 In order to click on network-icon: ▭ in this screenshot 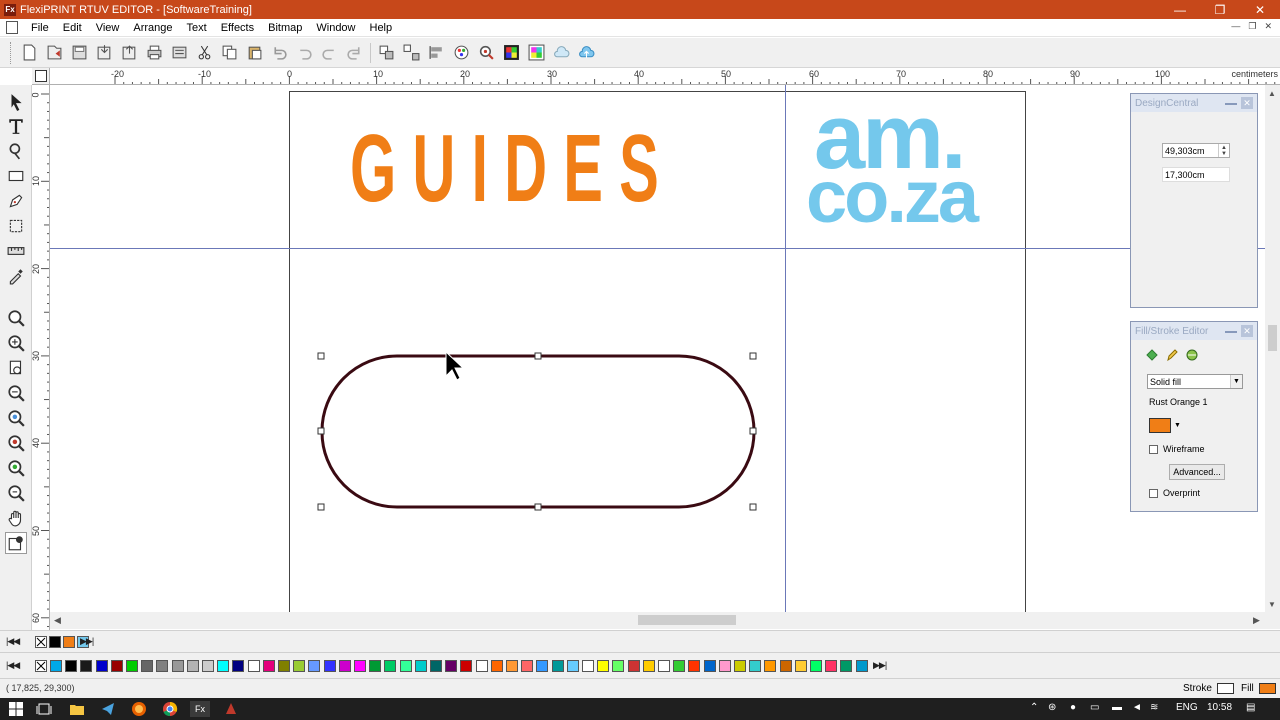, I will do `click(1094, 707)`.